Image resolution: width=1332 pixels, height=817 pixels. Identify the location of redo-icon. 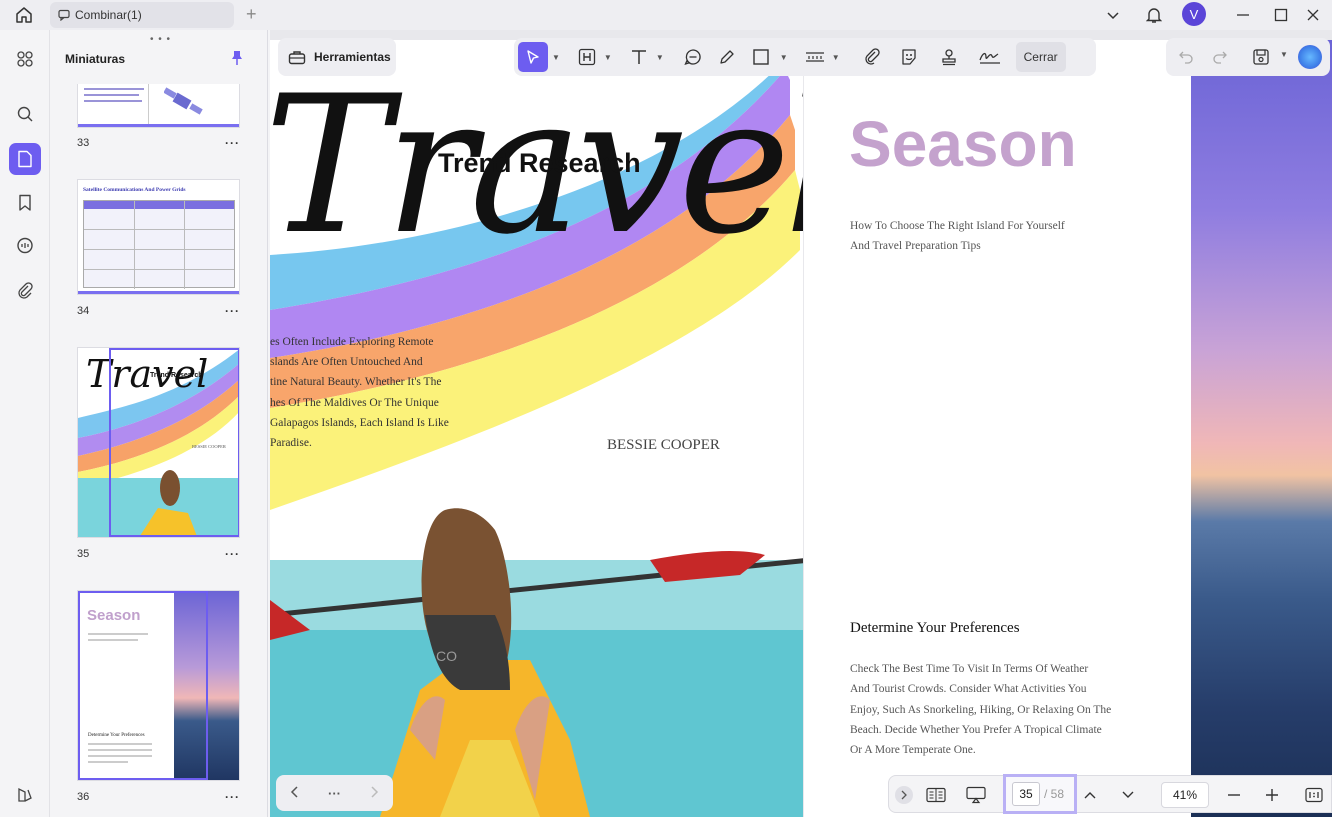
(1220, 58).